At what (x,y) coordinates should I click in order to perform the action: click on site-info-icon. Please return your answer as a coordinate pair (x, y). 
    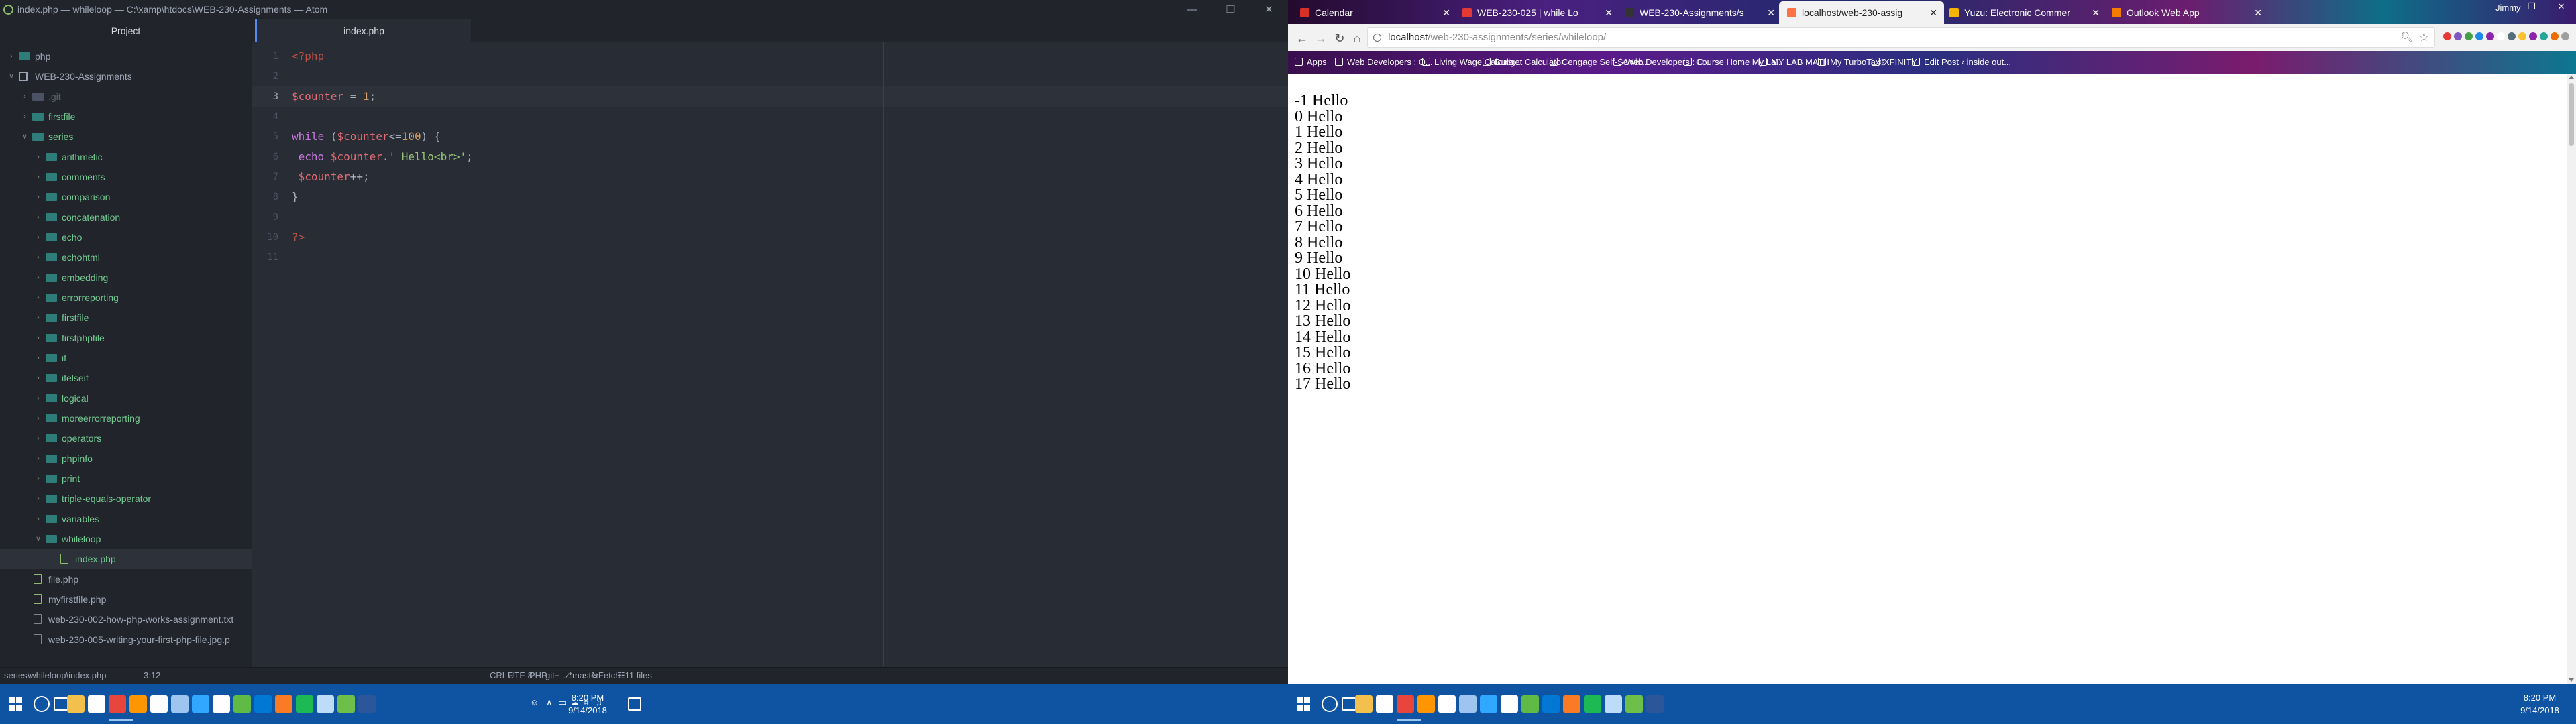
    Looking at the image, I should click on (1377, 38).